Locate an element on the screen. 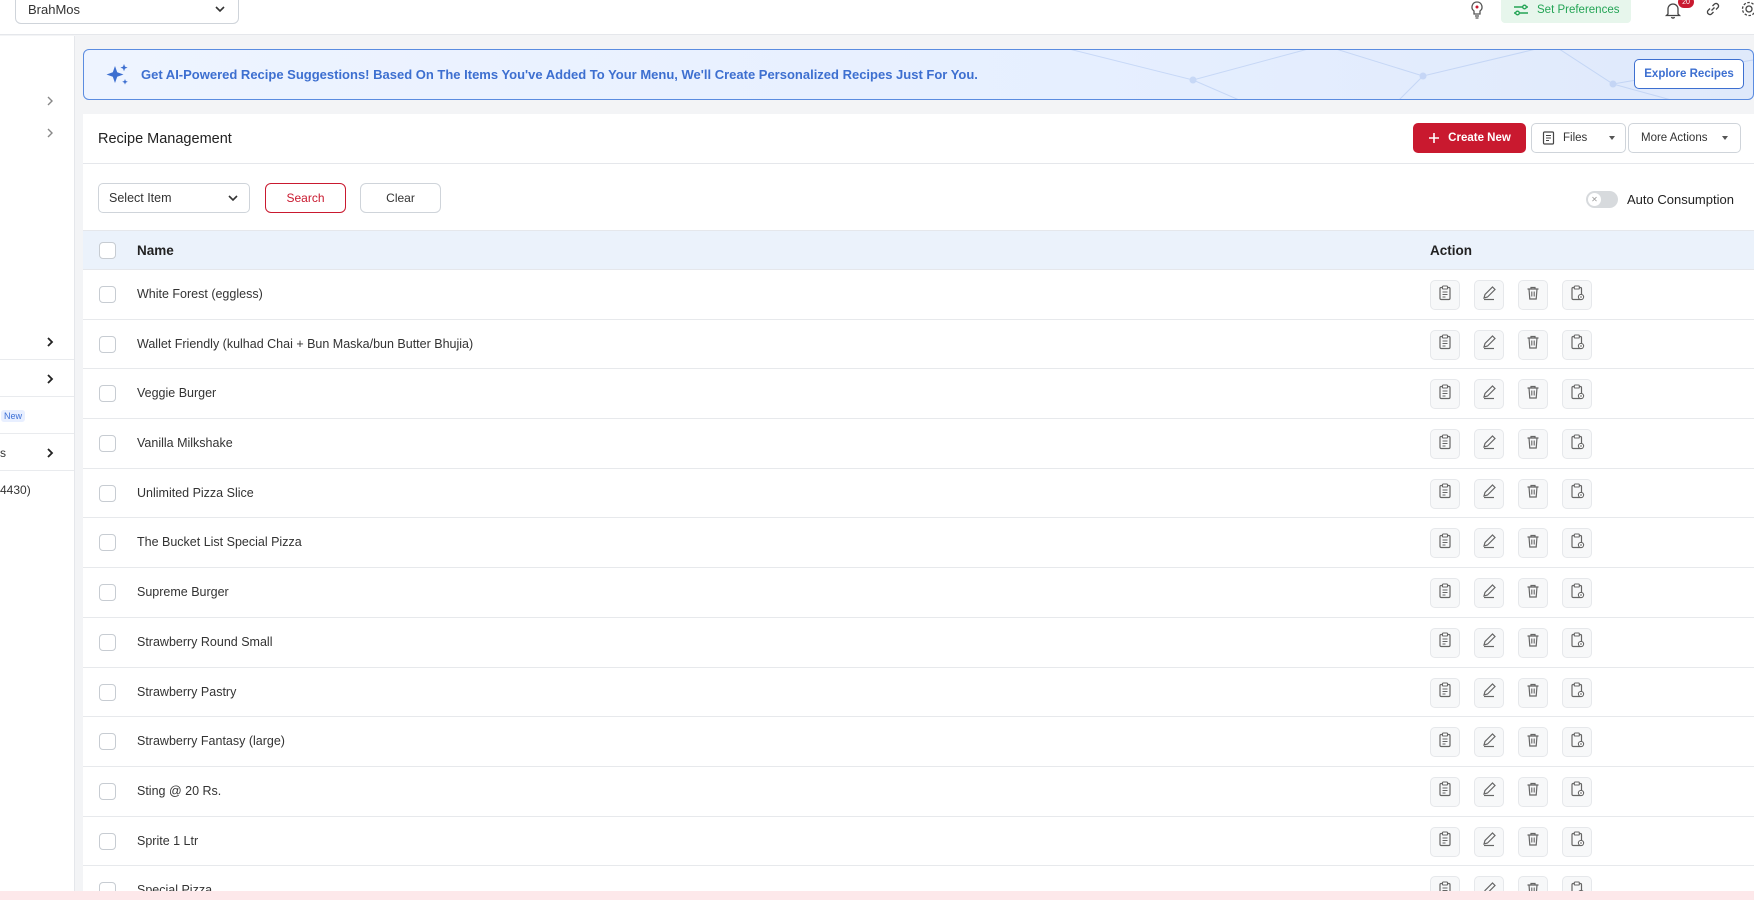 This screenshot has width=1754, height=900. clipboard-copy-icon is located at coordinates (1577, 543).